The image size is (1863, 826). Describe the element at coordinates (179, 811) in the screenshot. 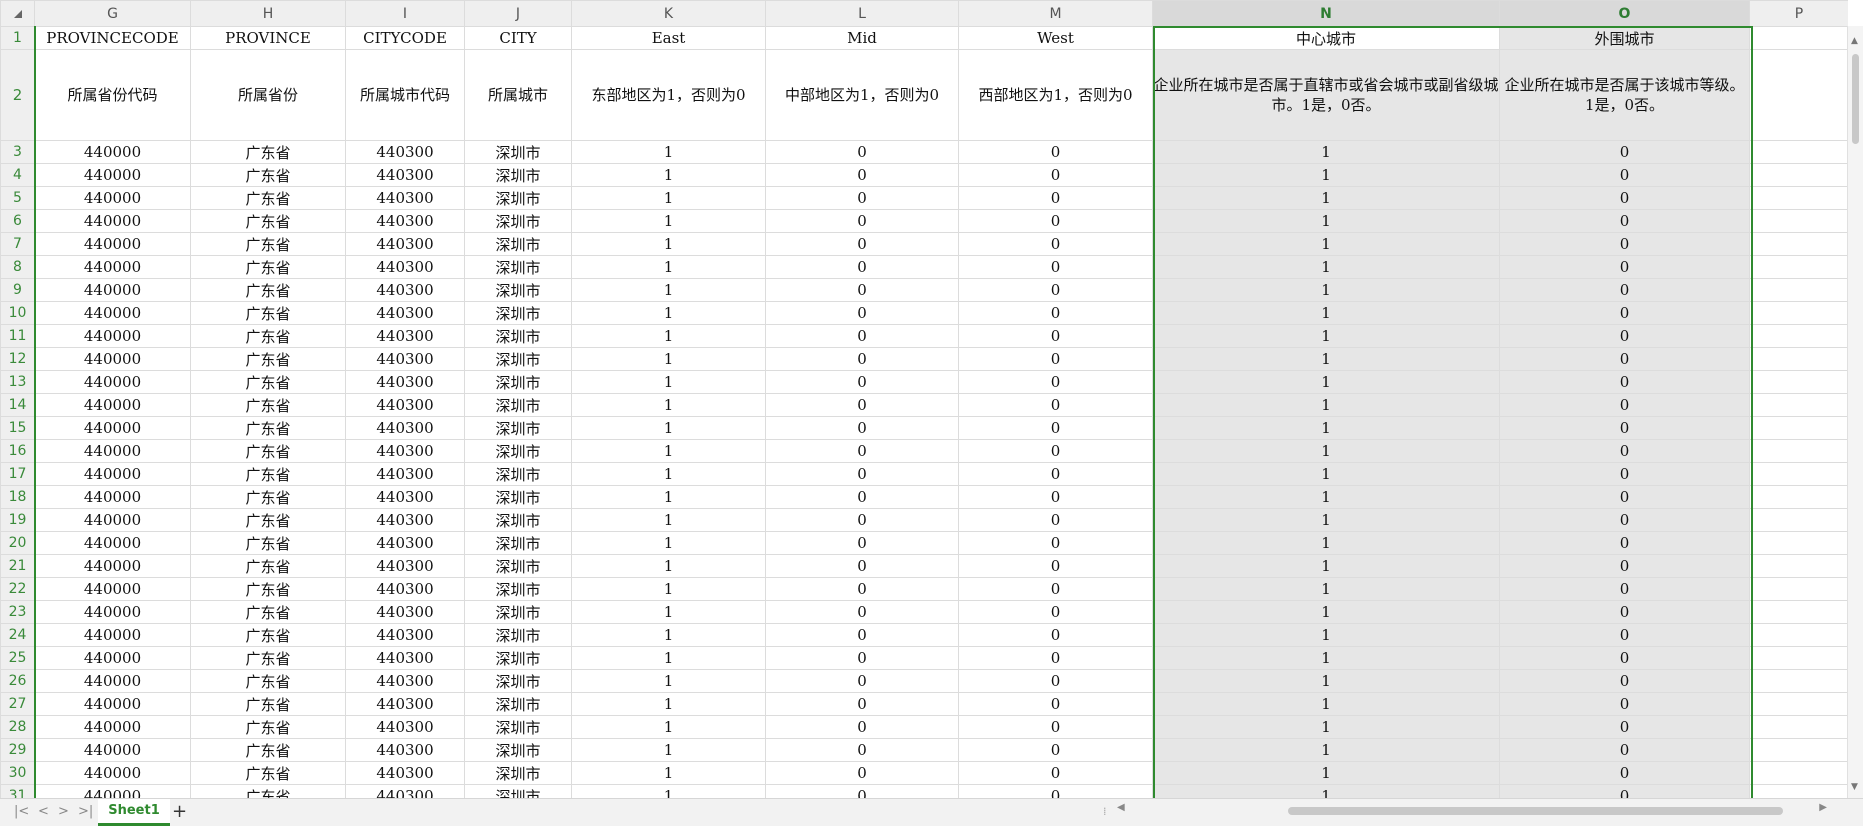

I see `add-sheet-button: +` at that location.